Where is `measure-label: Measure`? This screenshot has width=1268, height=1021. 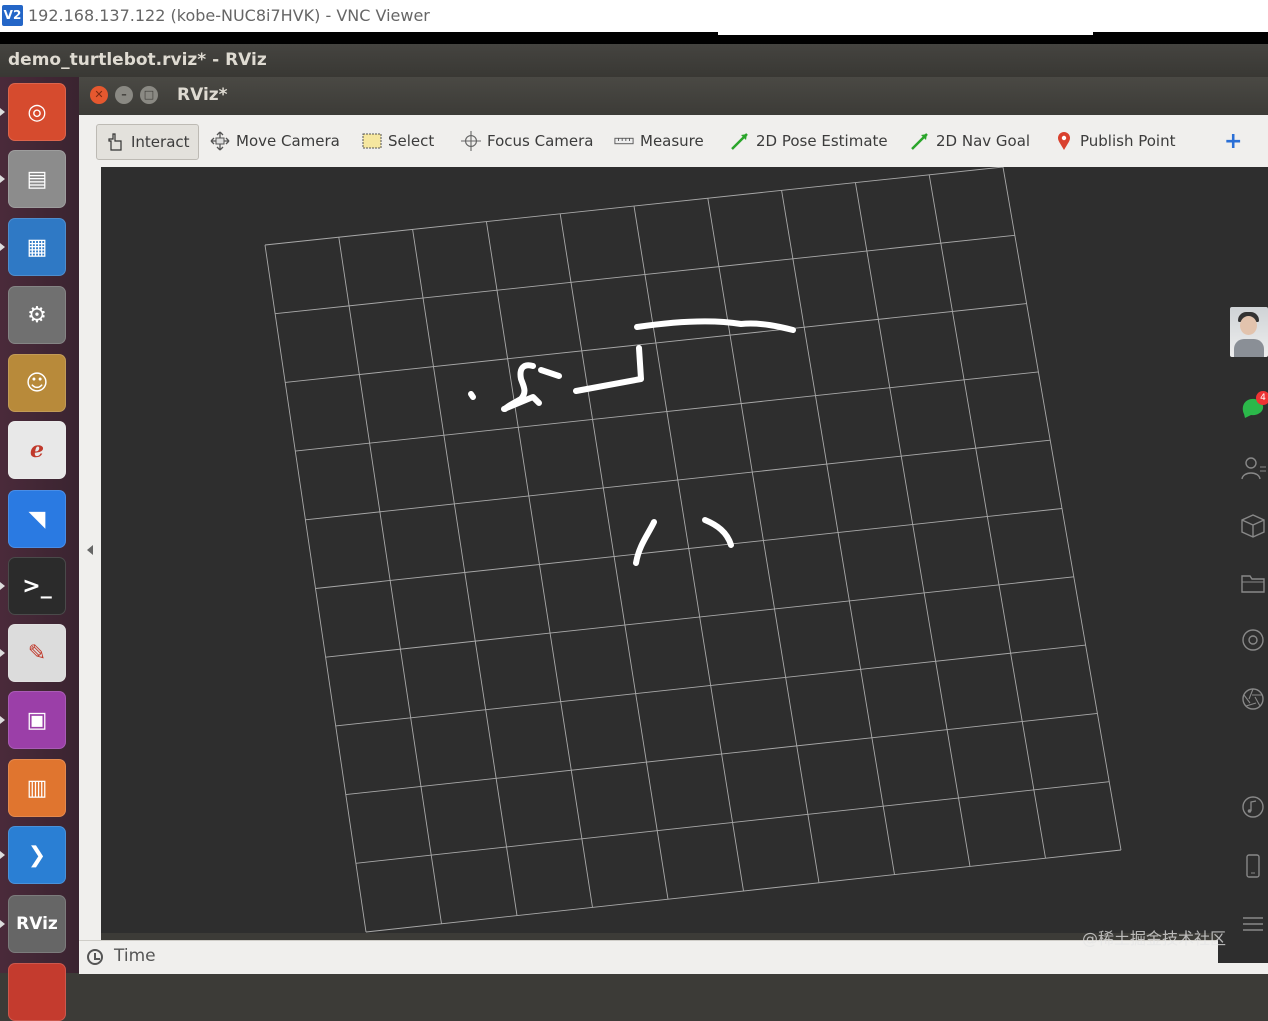 measure-label: Measure is located at coordinates (672, 141).